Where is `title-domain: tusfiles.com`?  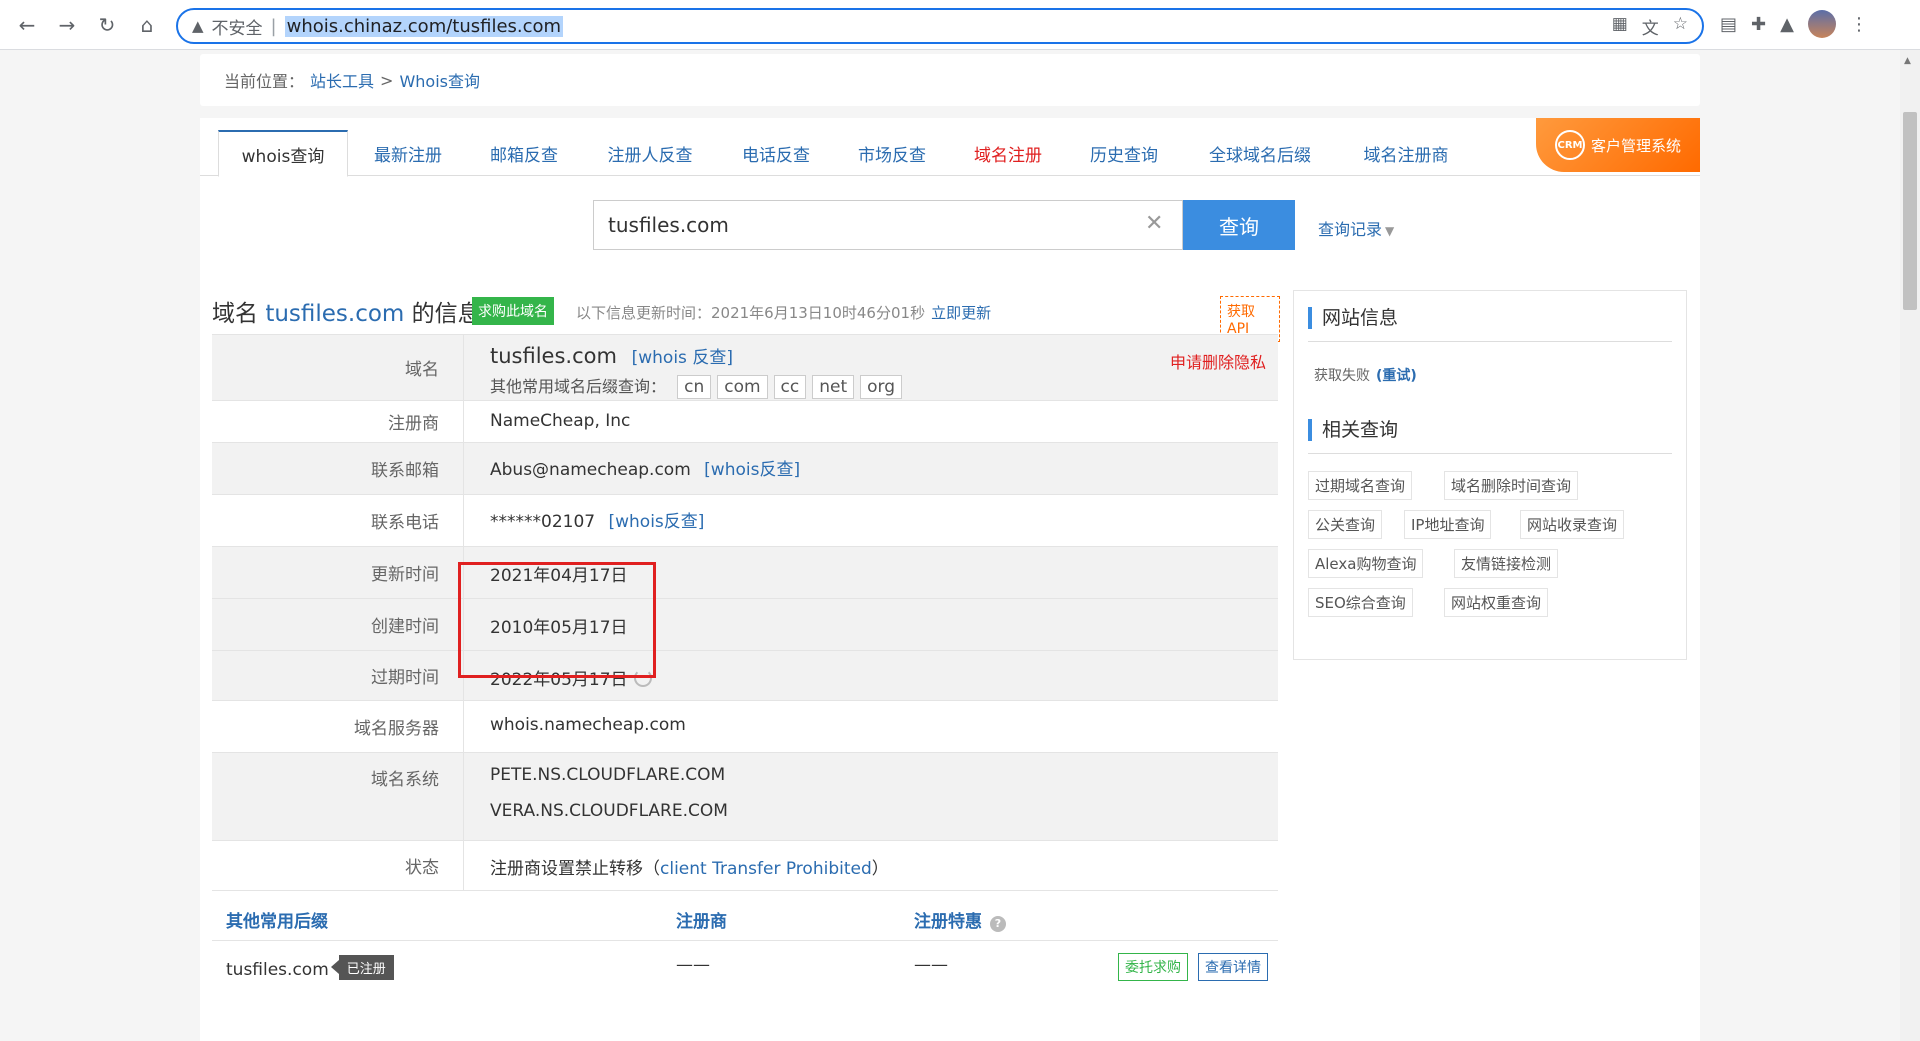 title-domain: tusfiles.com is located at coordinates (335, 314).